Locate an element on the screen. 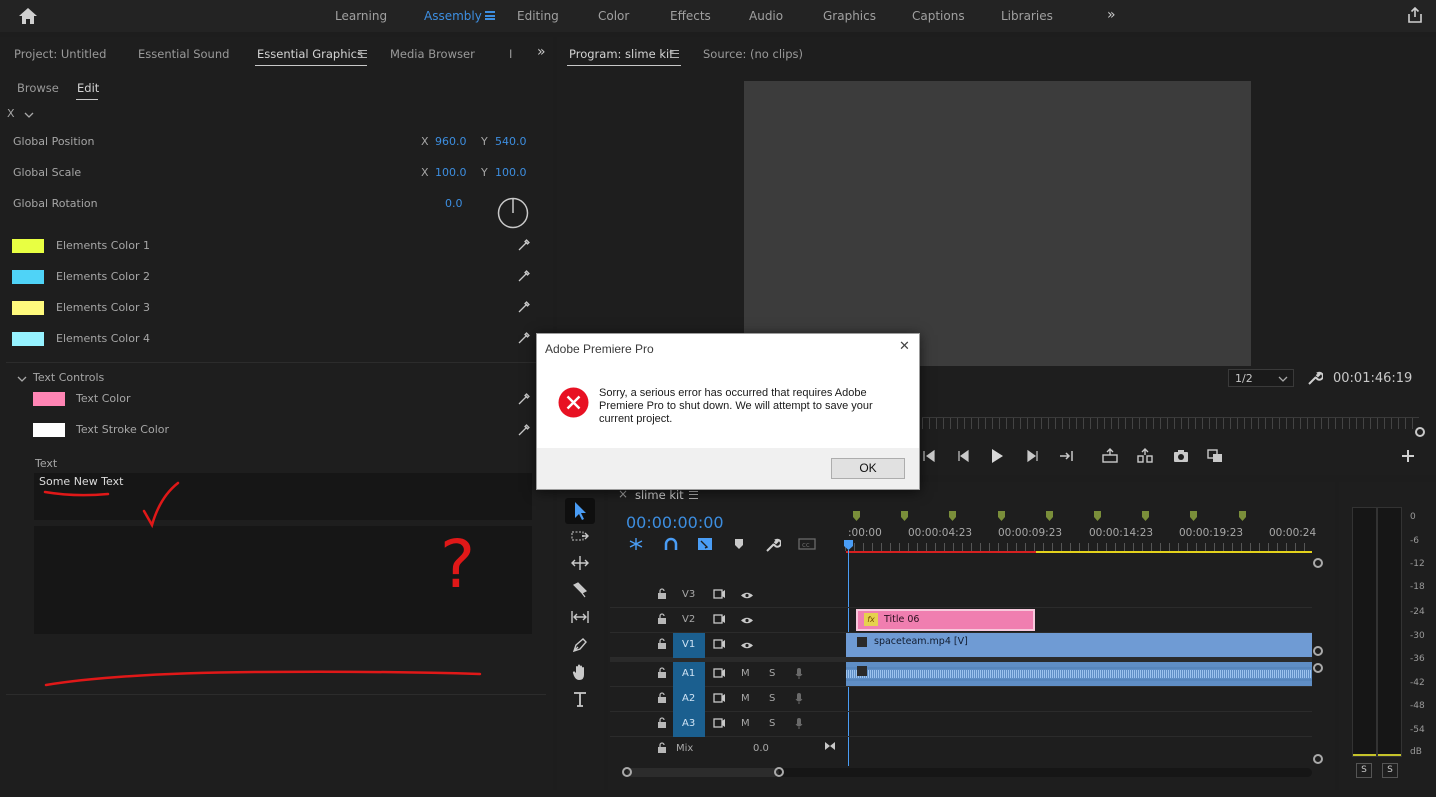 This screenshot has height=797, width=1436. tab-overflow: I is located at coordinates (510, 54).